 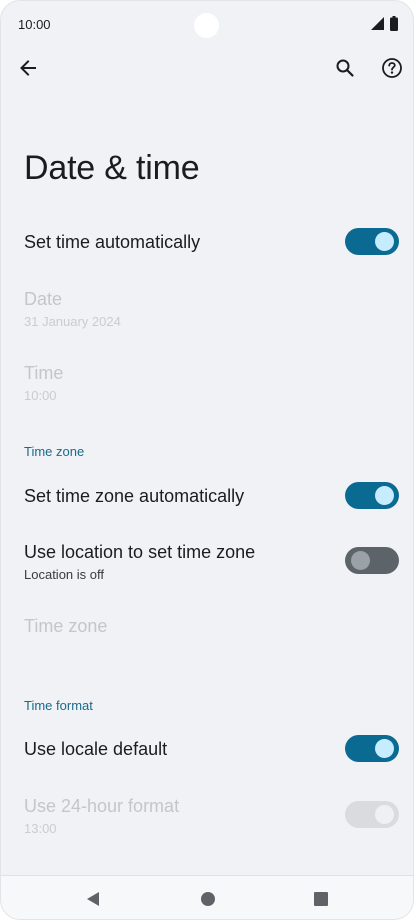 I want to click on search-button, so click(x=345, y=68).